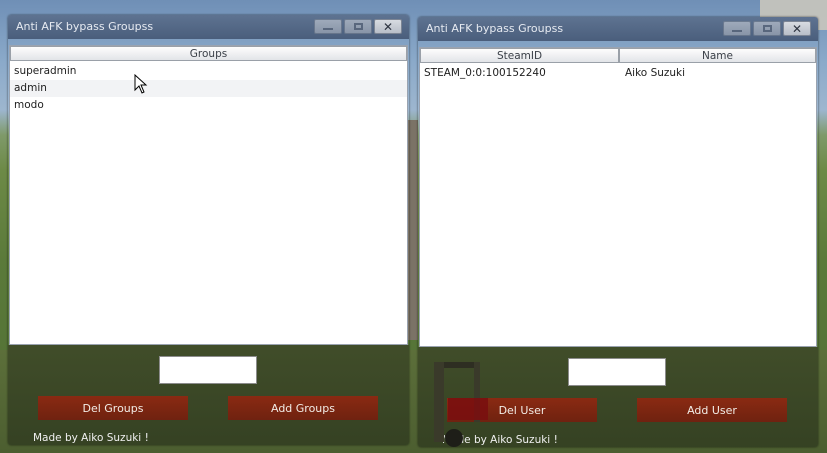 This screenshot has width=827, height=453. Describe the element at coordinates (45, 71) in the screenshot. I see `group-name: superadmin` at that location.